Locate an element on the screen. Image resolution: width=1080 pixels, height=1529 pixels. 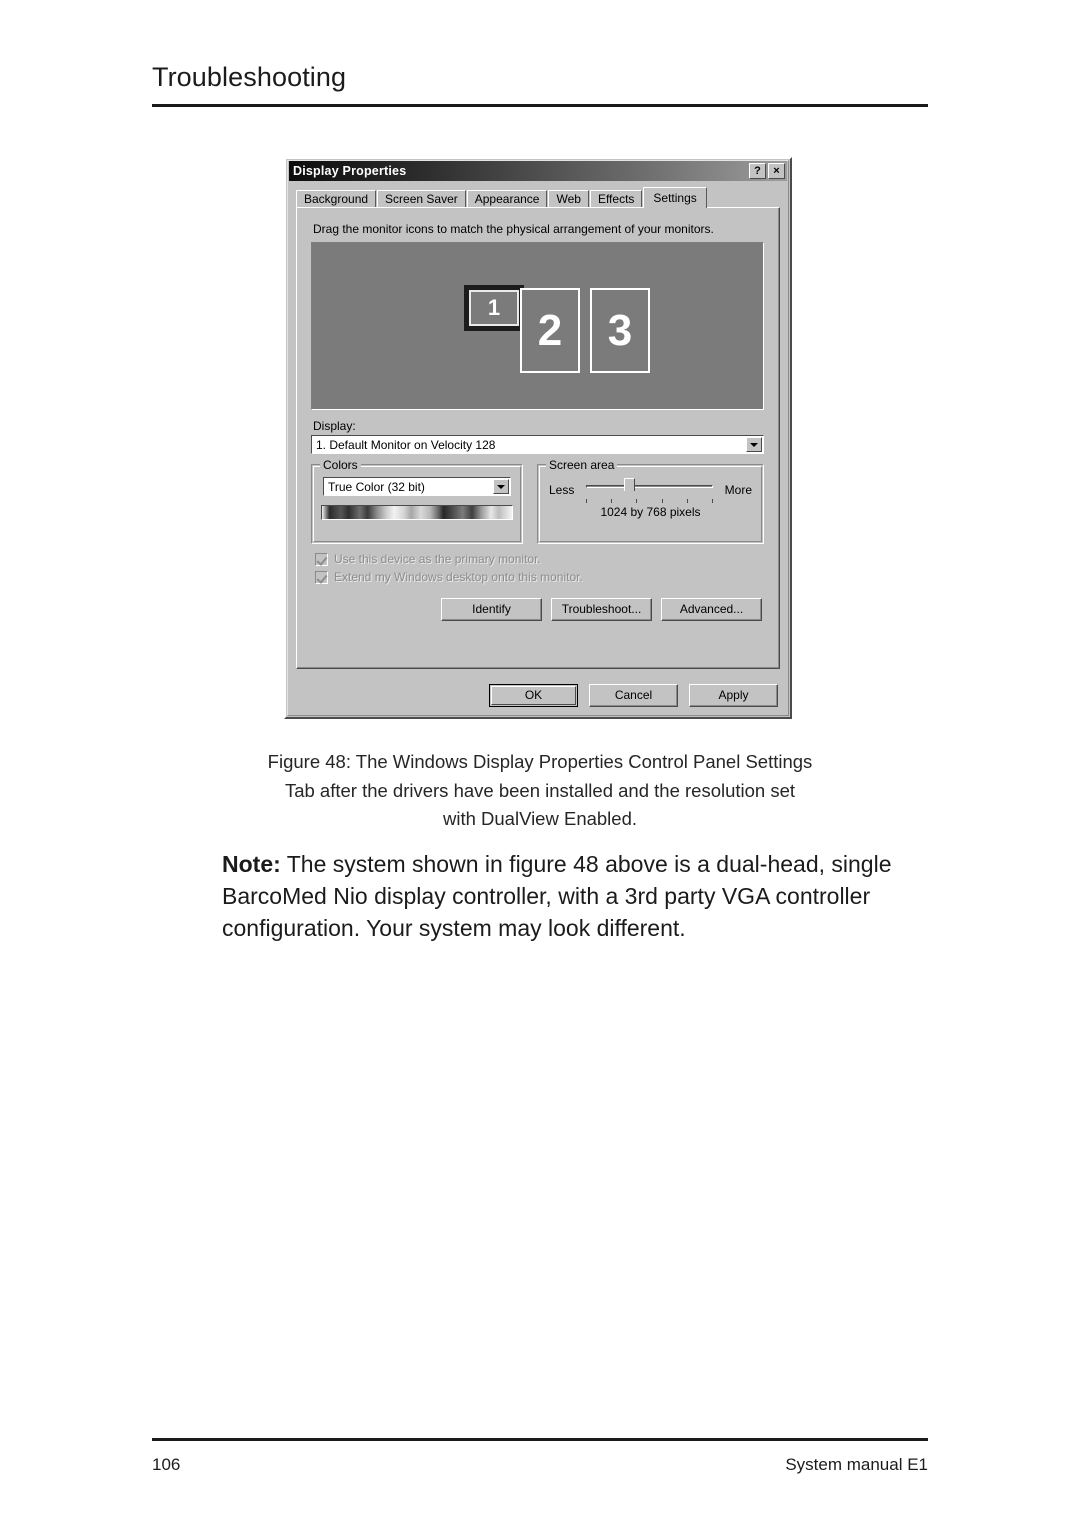
primary-monitor-checkbox-row: Use this device as the primary monitor. is located at coordinates (540, 559).